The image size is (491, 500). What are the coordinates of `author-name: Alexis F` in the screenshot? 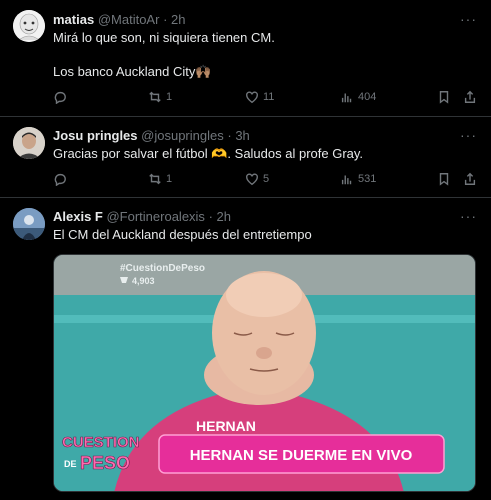 It's located at (78, 216).